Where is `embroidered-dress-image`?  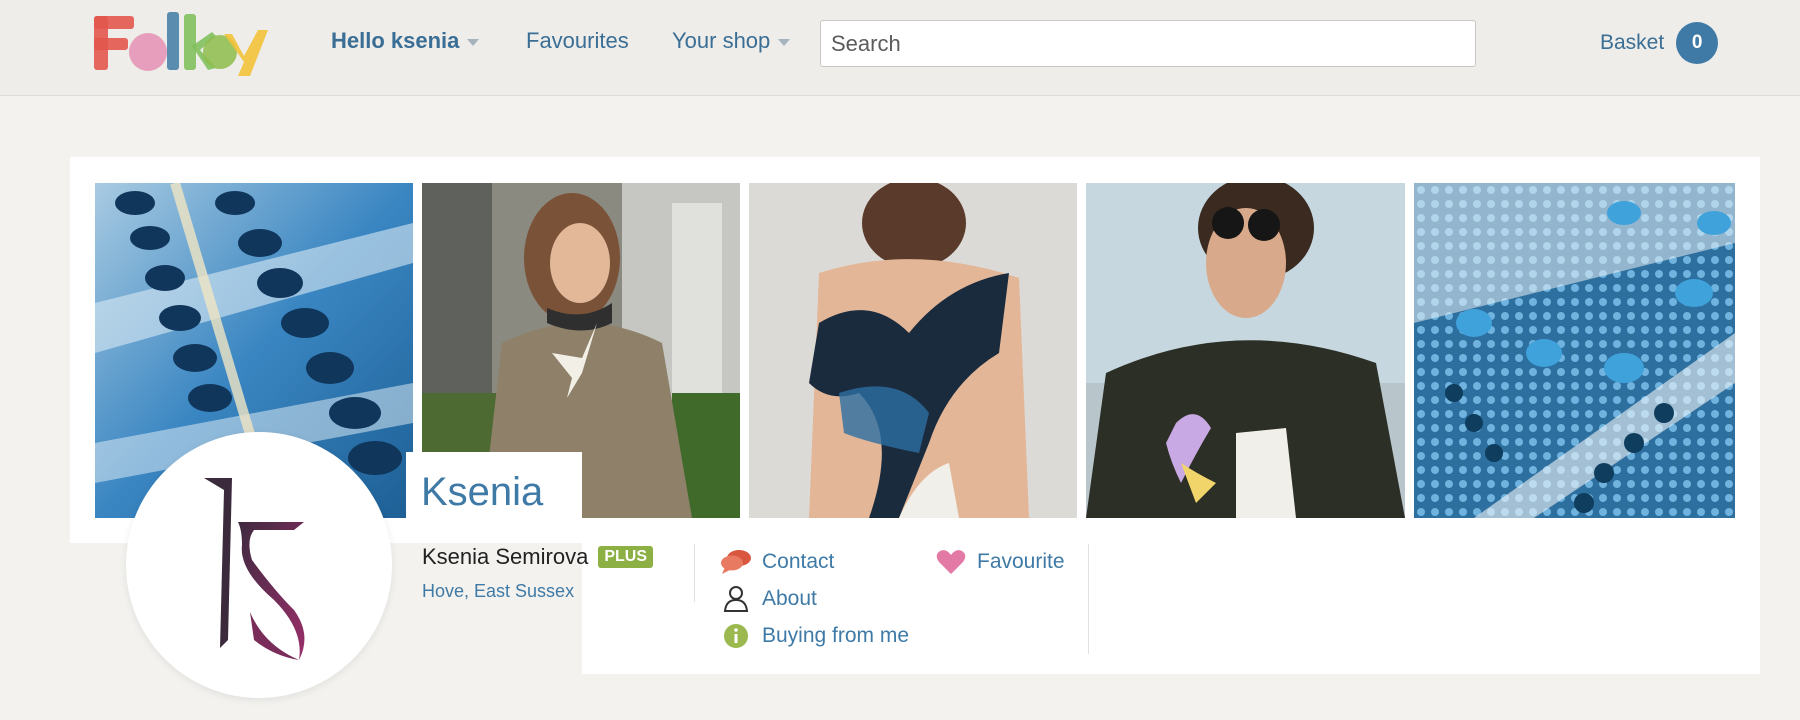
embroidered-dress-image is located at coordinates (913, 350).